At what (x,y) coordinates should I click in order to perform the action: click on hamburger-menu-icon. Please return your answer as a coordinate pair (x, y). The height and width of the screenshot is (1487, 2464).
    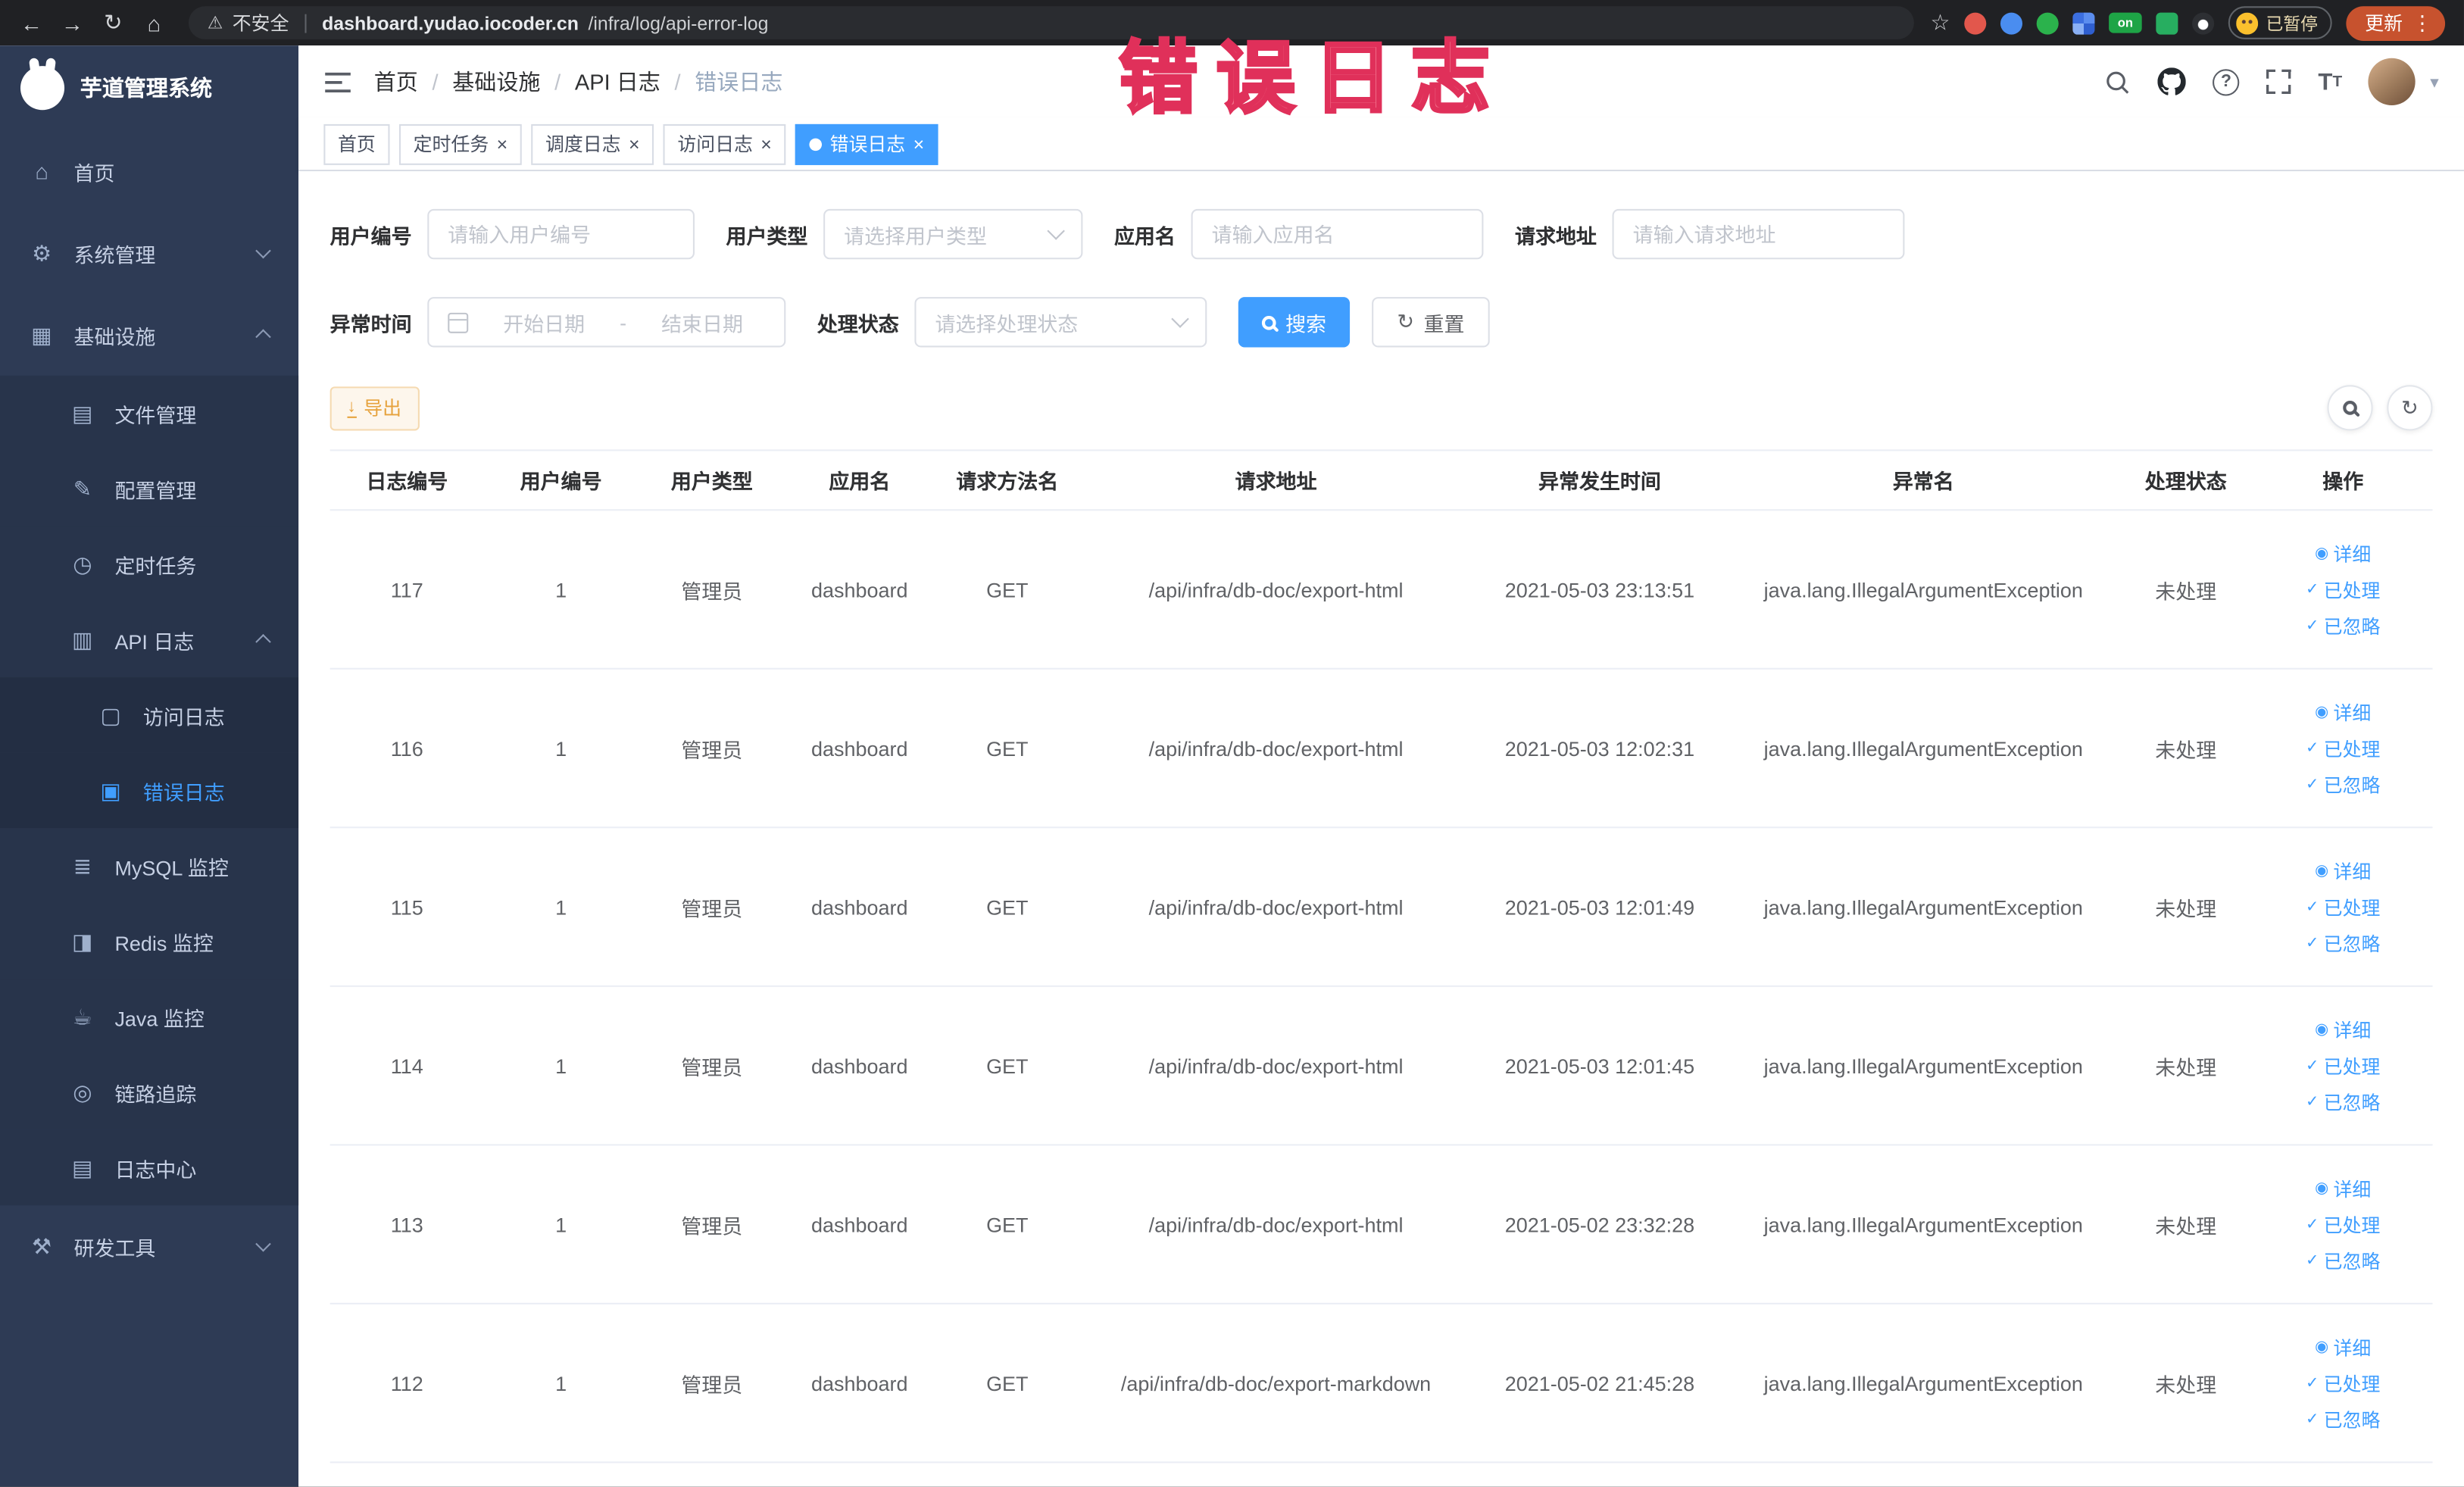
    Looking at the image, I should click on (337, 81).